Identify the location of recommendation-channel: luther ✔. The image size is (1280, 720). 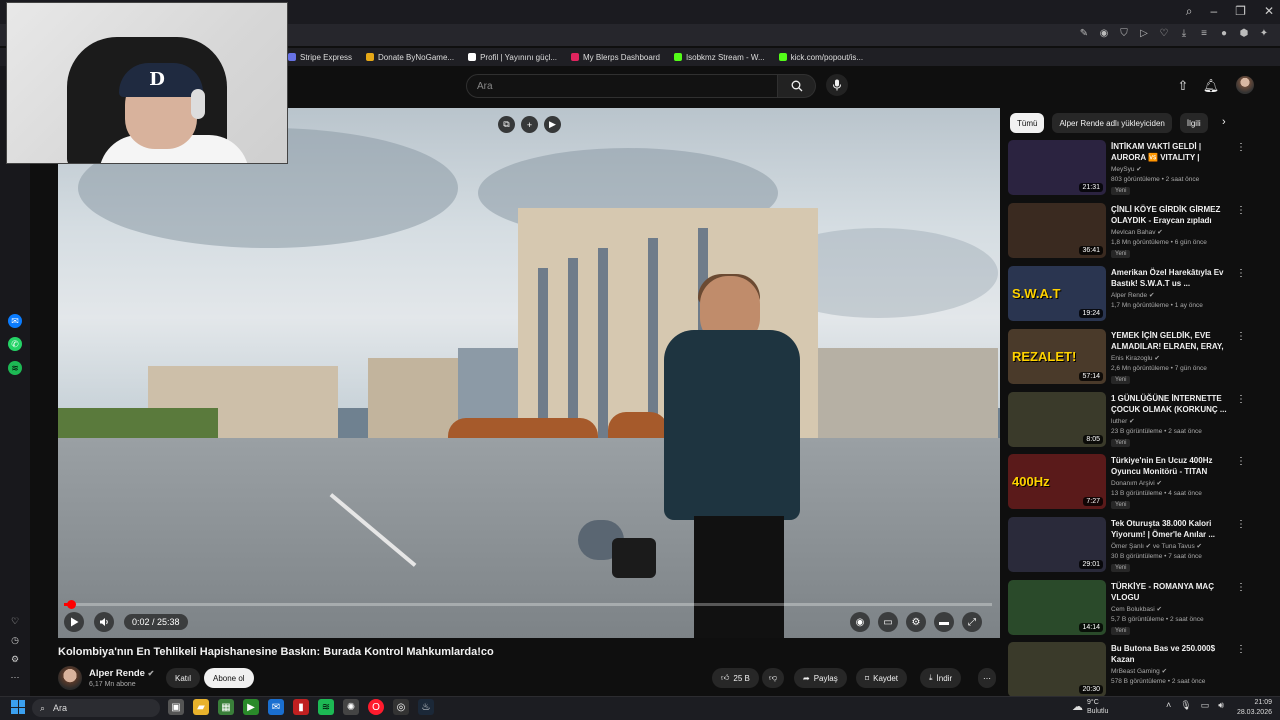
(1123, 421).